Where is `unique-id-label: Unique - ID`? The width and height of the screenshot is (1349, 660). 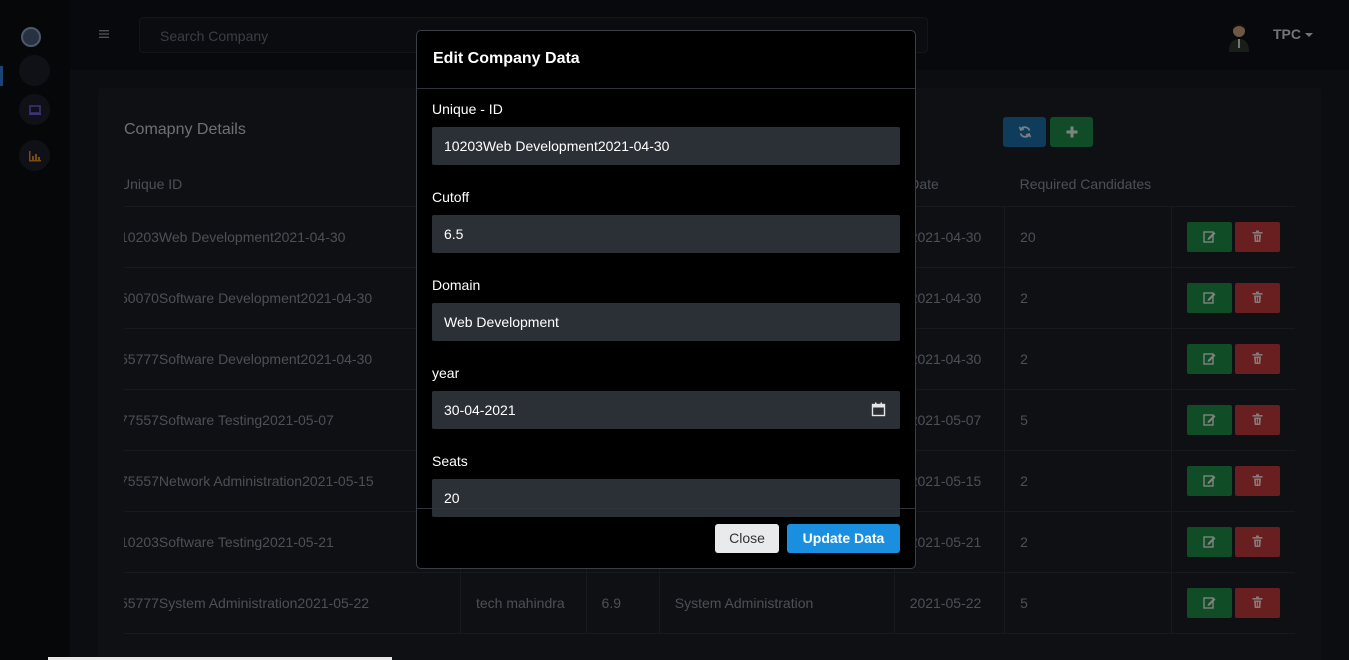
unique-id-label: Unique - ID is located at coordinates (467, 109).